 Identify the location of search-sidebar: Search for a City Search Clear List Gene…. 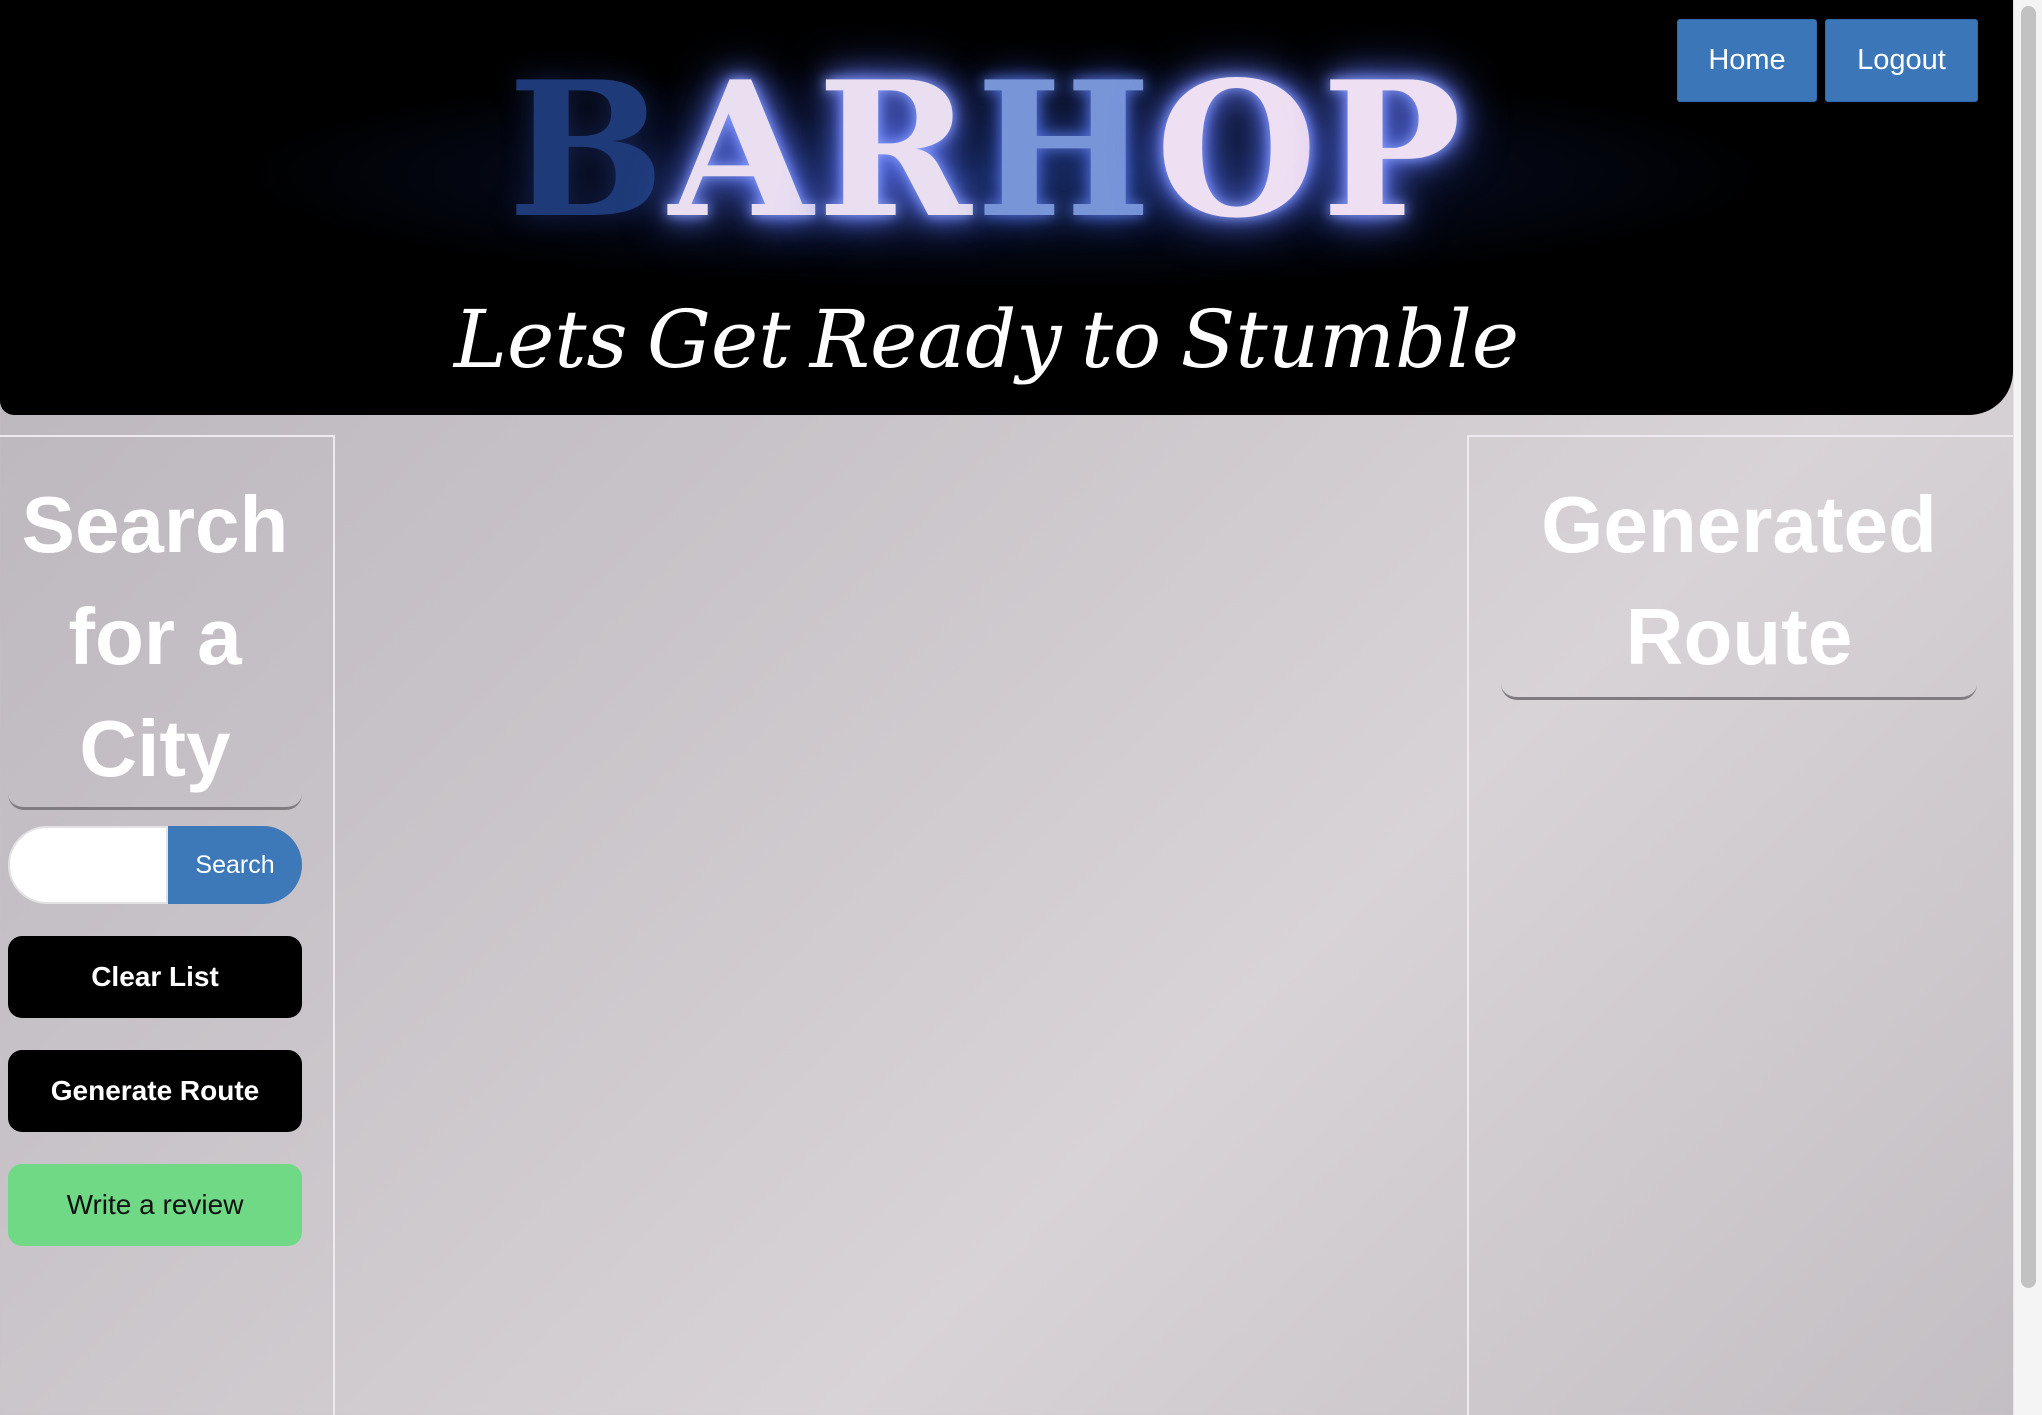
(167, 925).